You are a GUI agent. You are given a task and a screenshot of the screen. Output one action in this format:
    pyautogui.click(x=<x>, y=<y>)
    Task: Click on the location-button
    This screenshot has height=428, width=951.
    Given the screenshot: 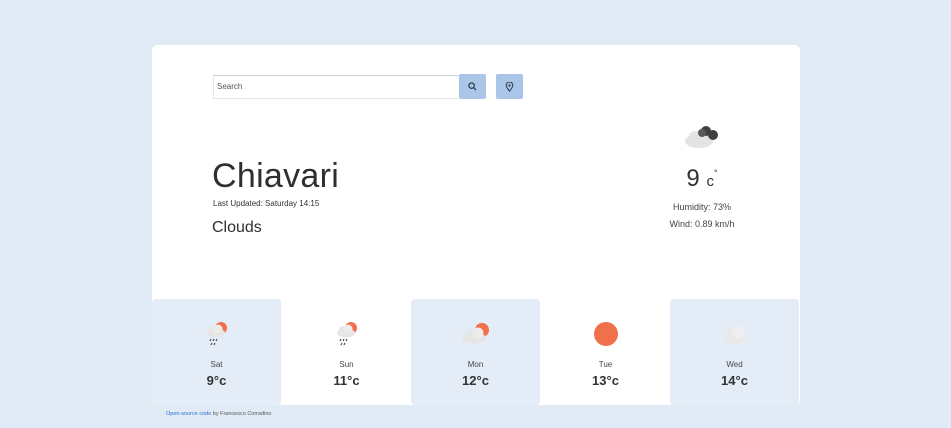 What is the action you would take?
    pyautogui.click(x=509, y=86)
    